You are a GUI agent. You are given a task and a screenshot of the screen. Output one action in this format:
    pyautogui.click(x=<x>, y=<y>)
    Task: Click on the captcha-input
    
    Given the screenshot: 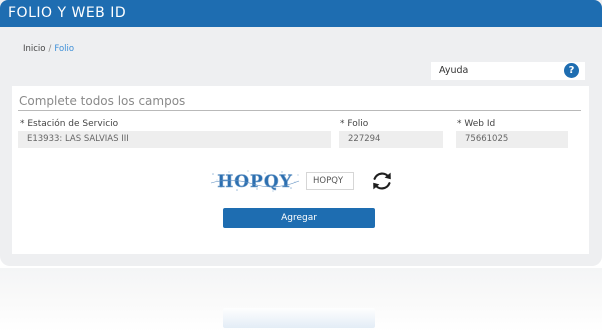 What is the action you would take?
    pyautogui.click(x=330, y=181)
    